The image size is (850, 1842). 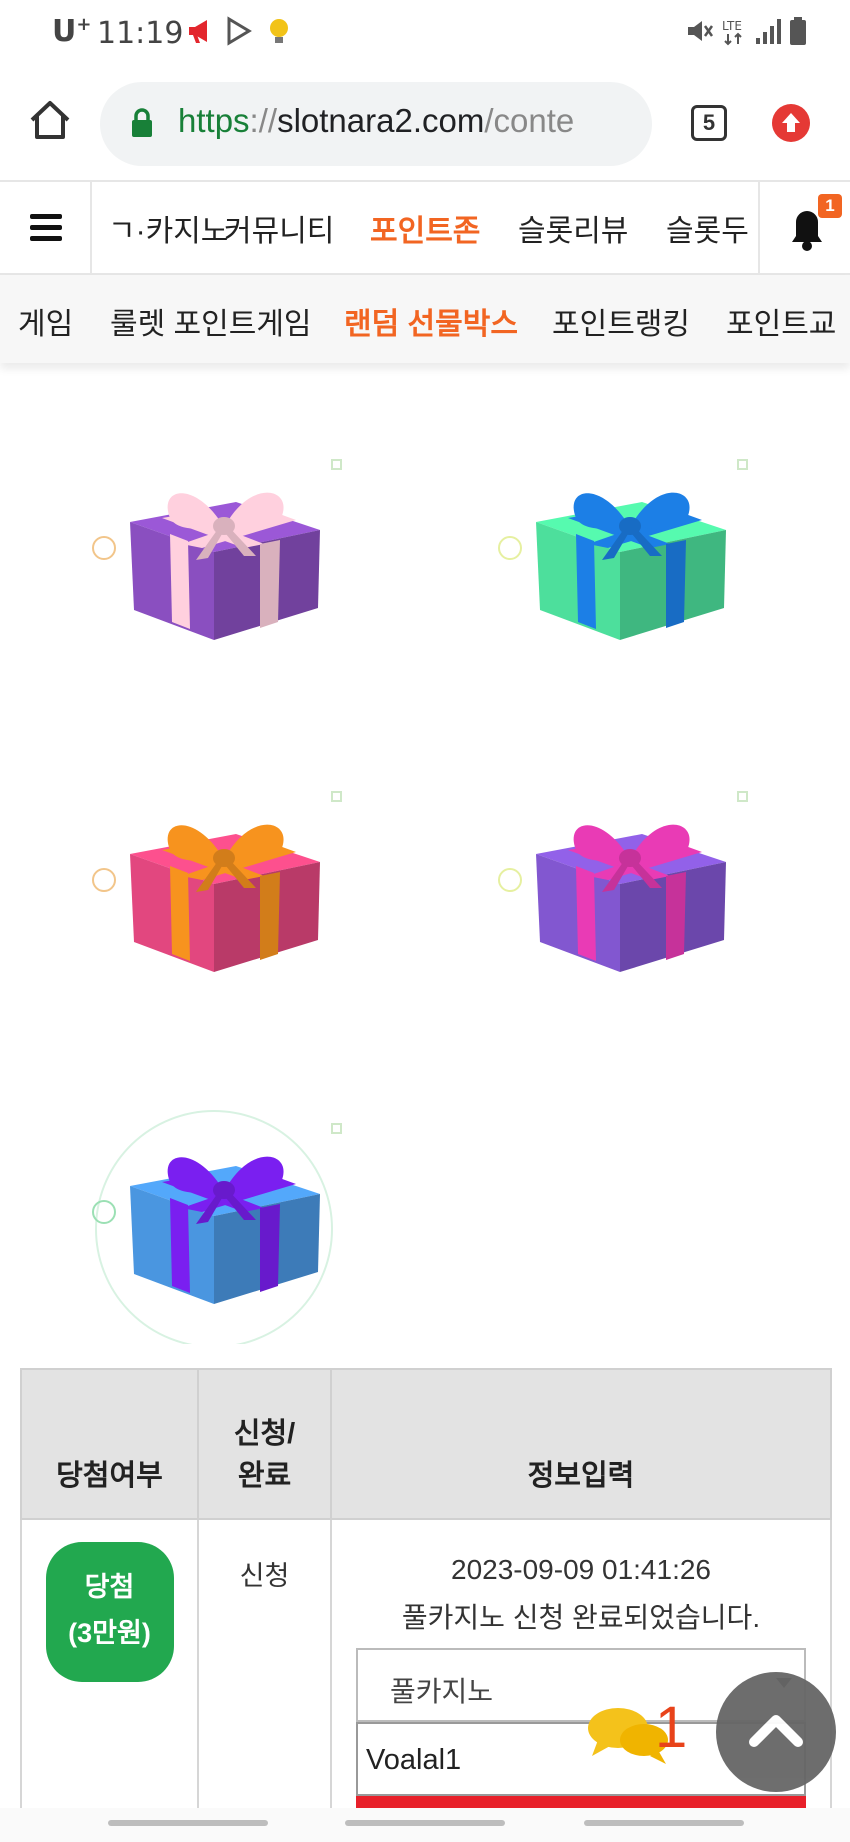 I want to click on sub-item-random-gift-box: 랜덤 선물박스, so click(x=431, y=321).